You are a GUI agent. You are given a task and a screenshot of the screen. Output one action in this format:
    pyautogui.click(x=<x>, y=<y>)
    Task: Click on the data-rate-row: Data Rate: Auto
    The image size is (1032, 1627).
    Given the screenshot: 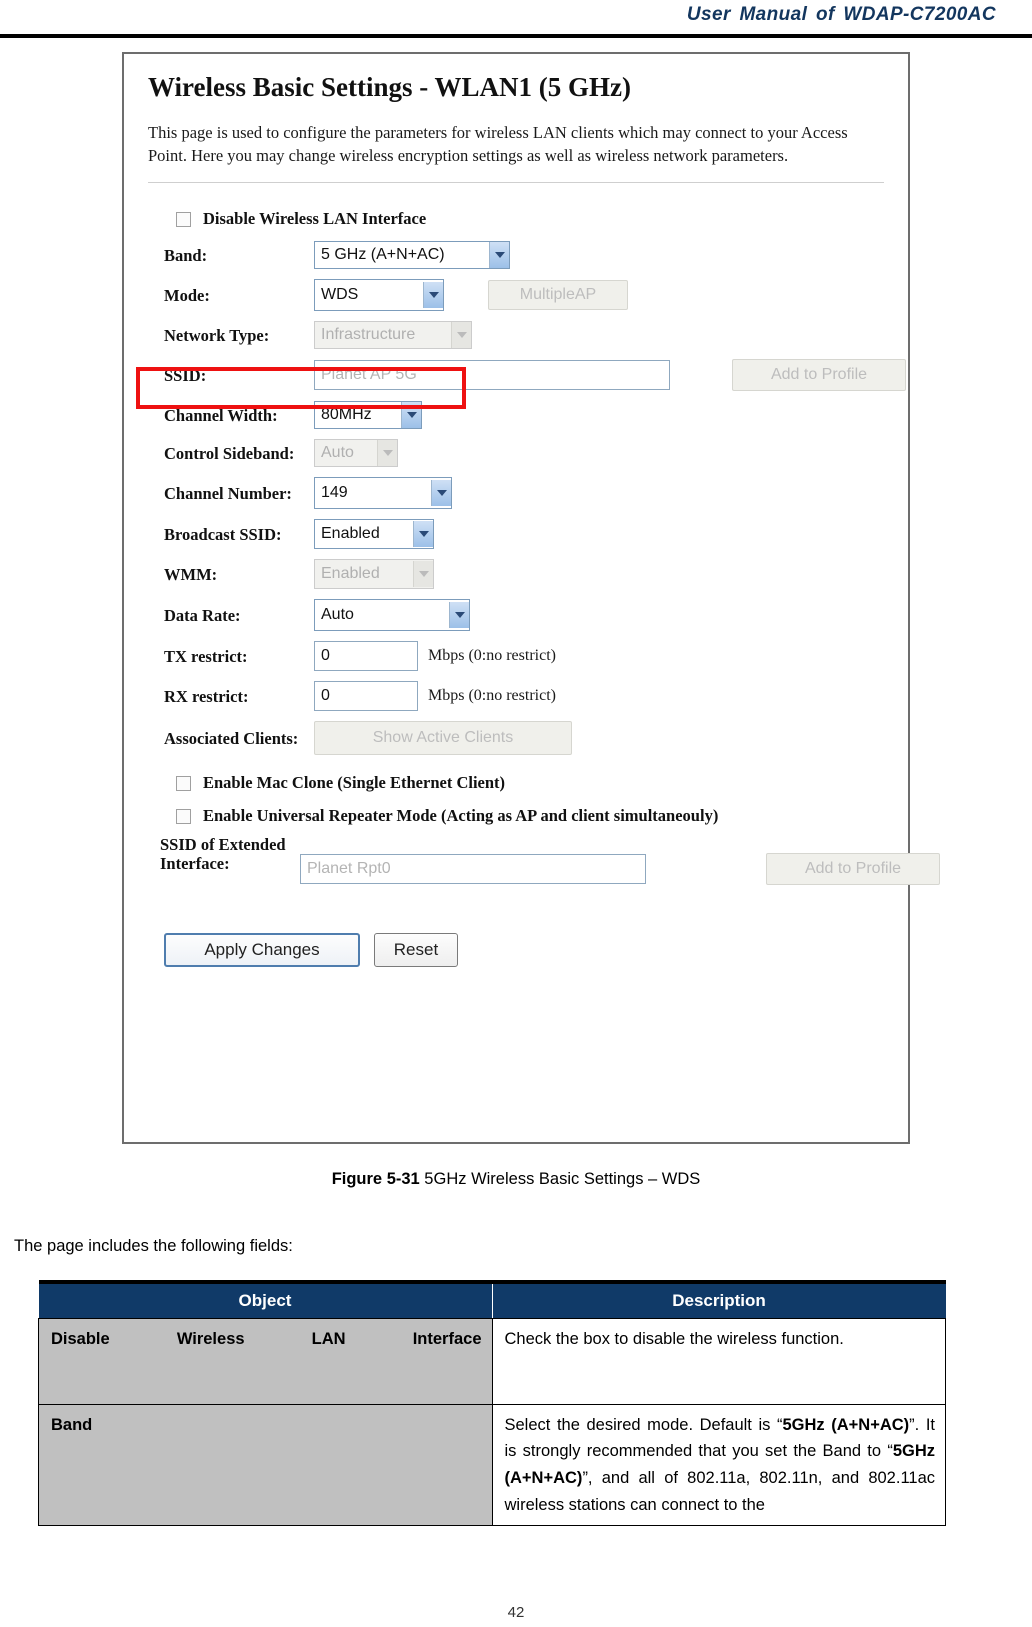 What is the action you would take?
    pyautogui.click(x=516, y=615)
    